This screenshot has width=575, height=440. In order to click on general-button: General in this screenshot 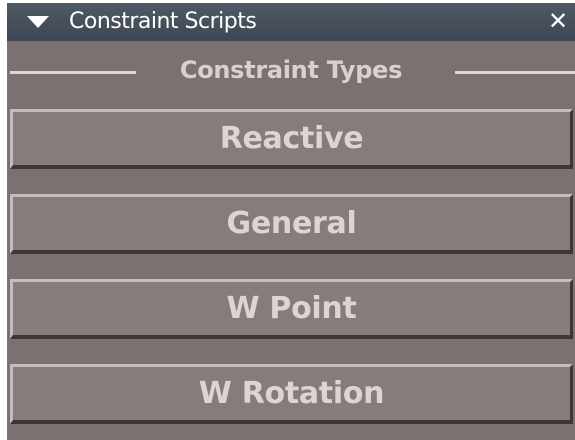, I will do `click(291, 224)`.